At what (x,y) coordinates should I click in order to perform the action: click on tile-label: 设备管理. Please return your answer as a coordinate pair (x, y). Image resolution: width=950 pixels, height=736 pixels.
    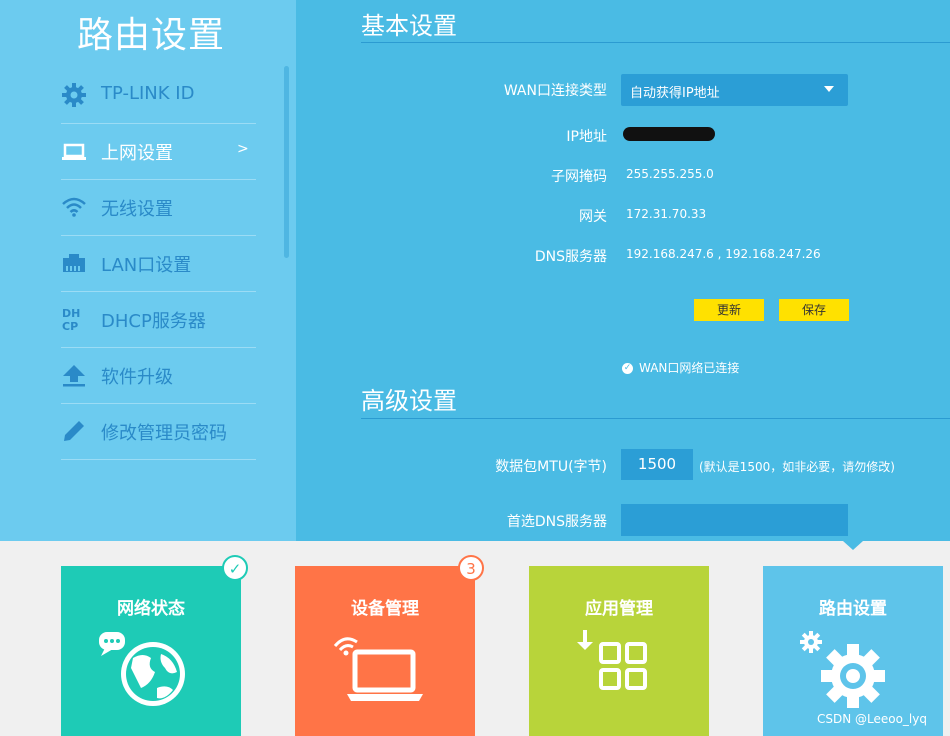
    Looking at the image, I should click on (385, 609).